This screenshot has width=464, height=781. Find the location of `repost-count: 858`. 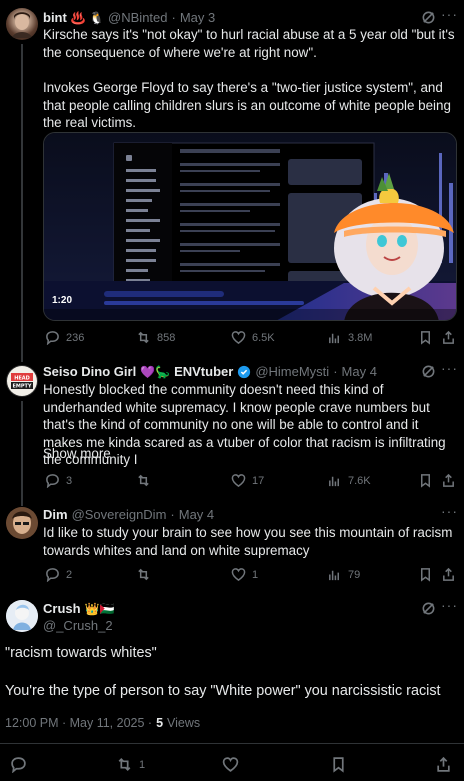

repost-count: 858 is located at coordinates (166, 337).